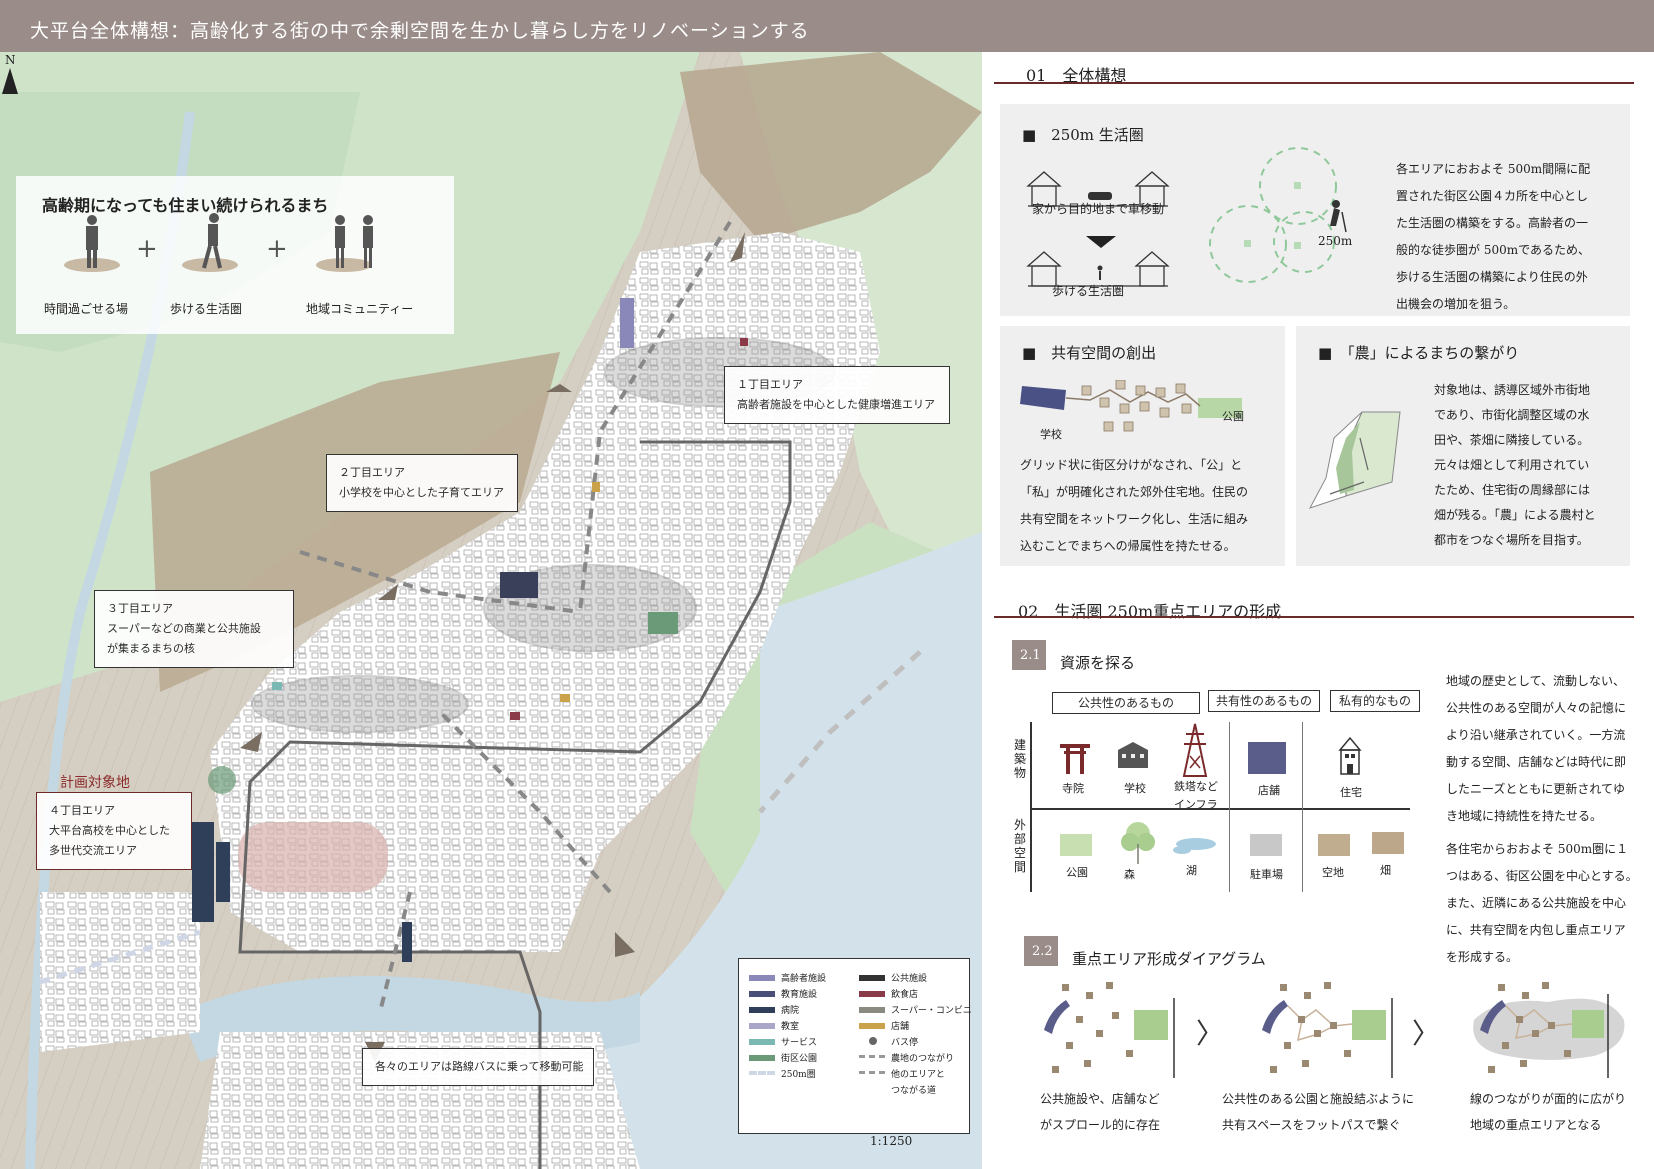 The height and width of the screenshot is (1169, 1654). I want to click on text-line: また、近隣にある公共施設を中心, so click(1536, 903).